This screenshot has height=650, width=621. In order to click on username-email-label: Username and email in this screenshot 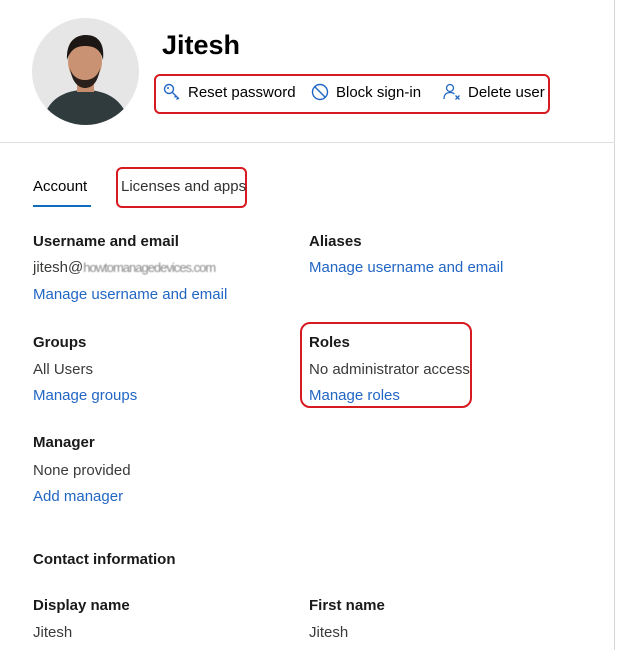, I will do `click(106, 241)`.